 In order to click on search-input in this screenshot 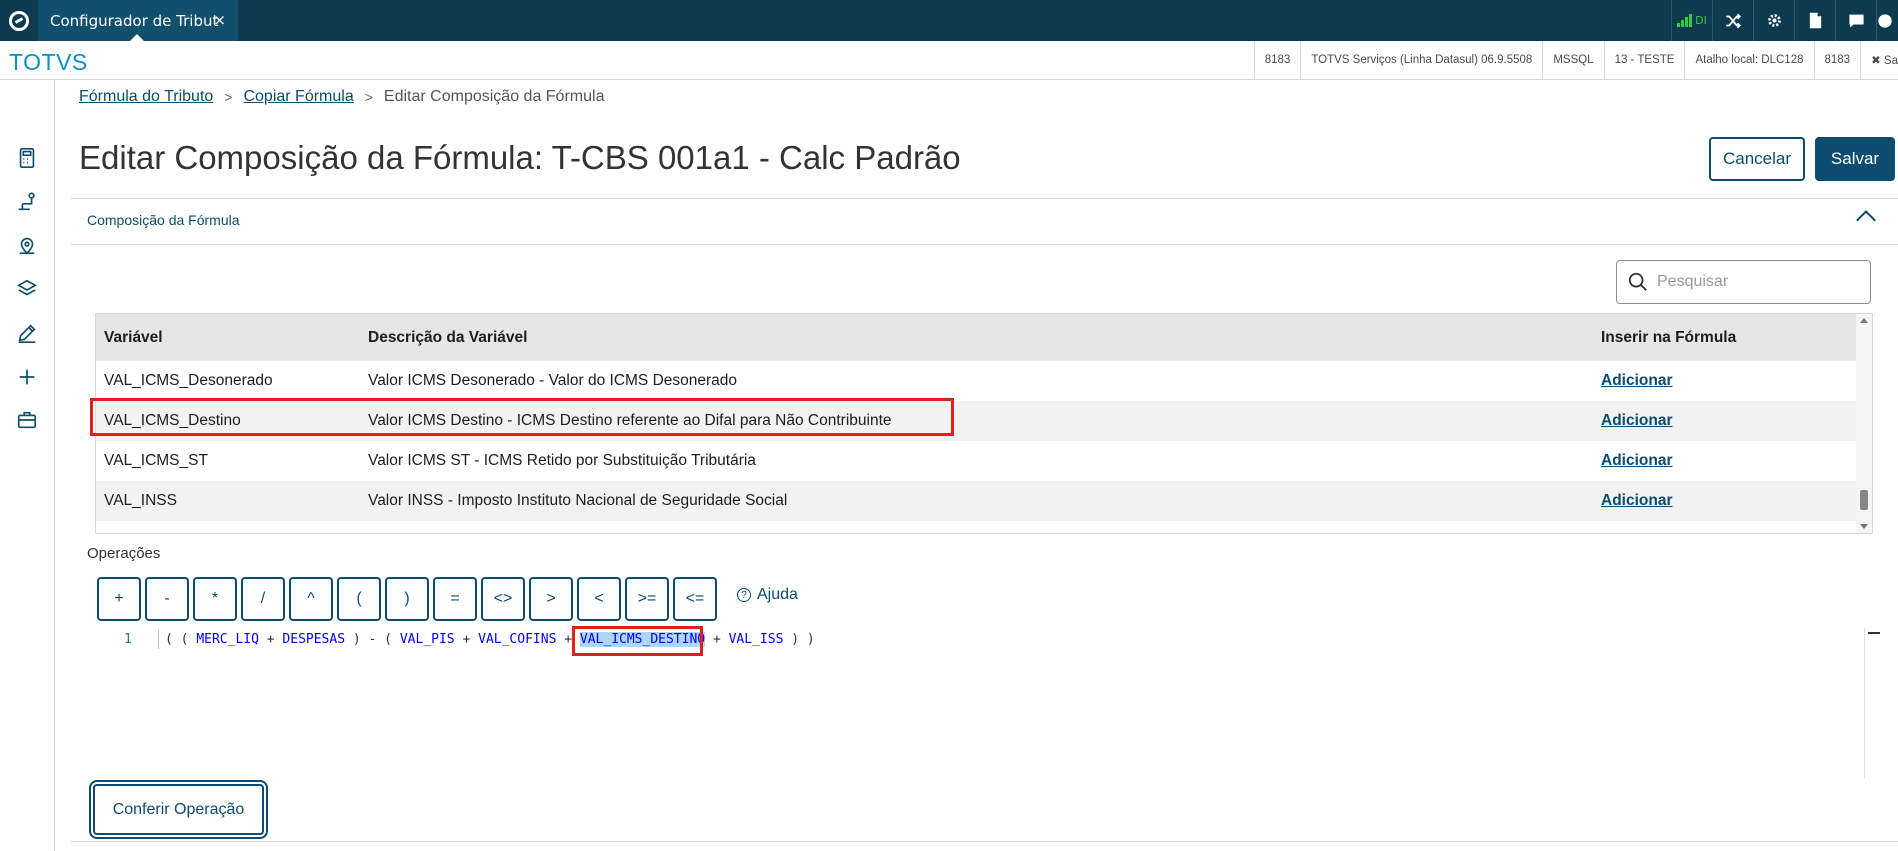, I will do `click(1757, 282)`.